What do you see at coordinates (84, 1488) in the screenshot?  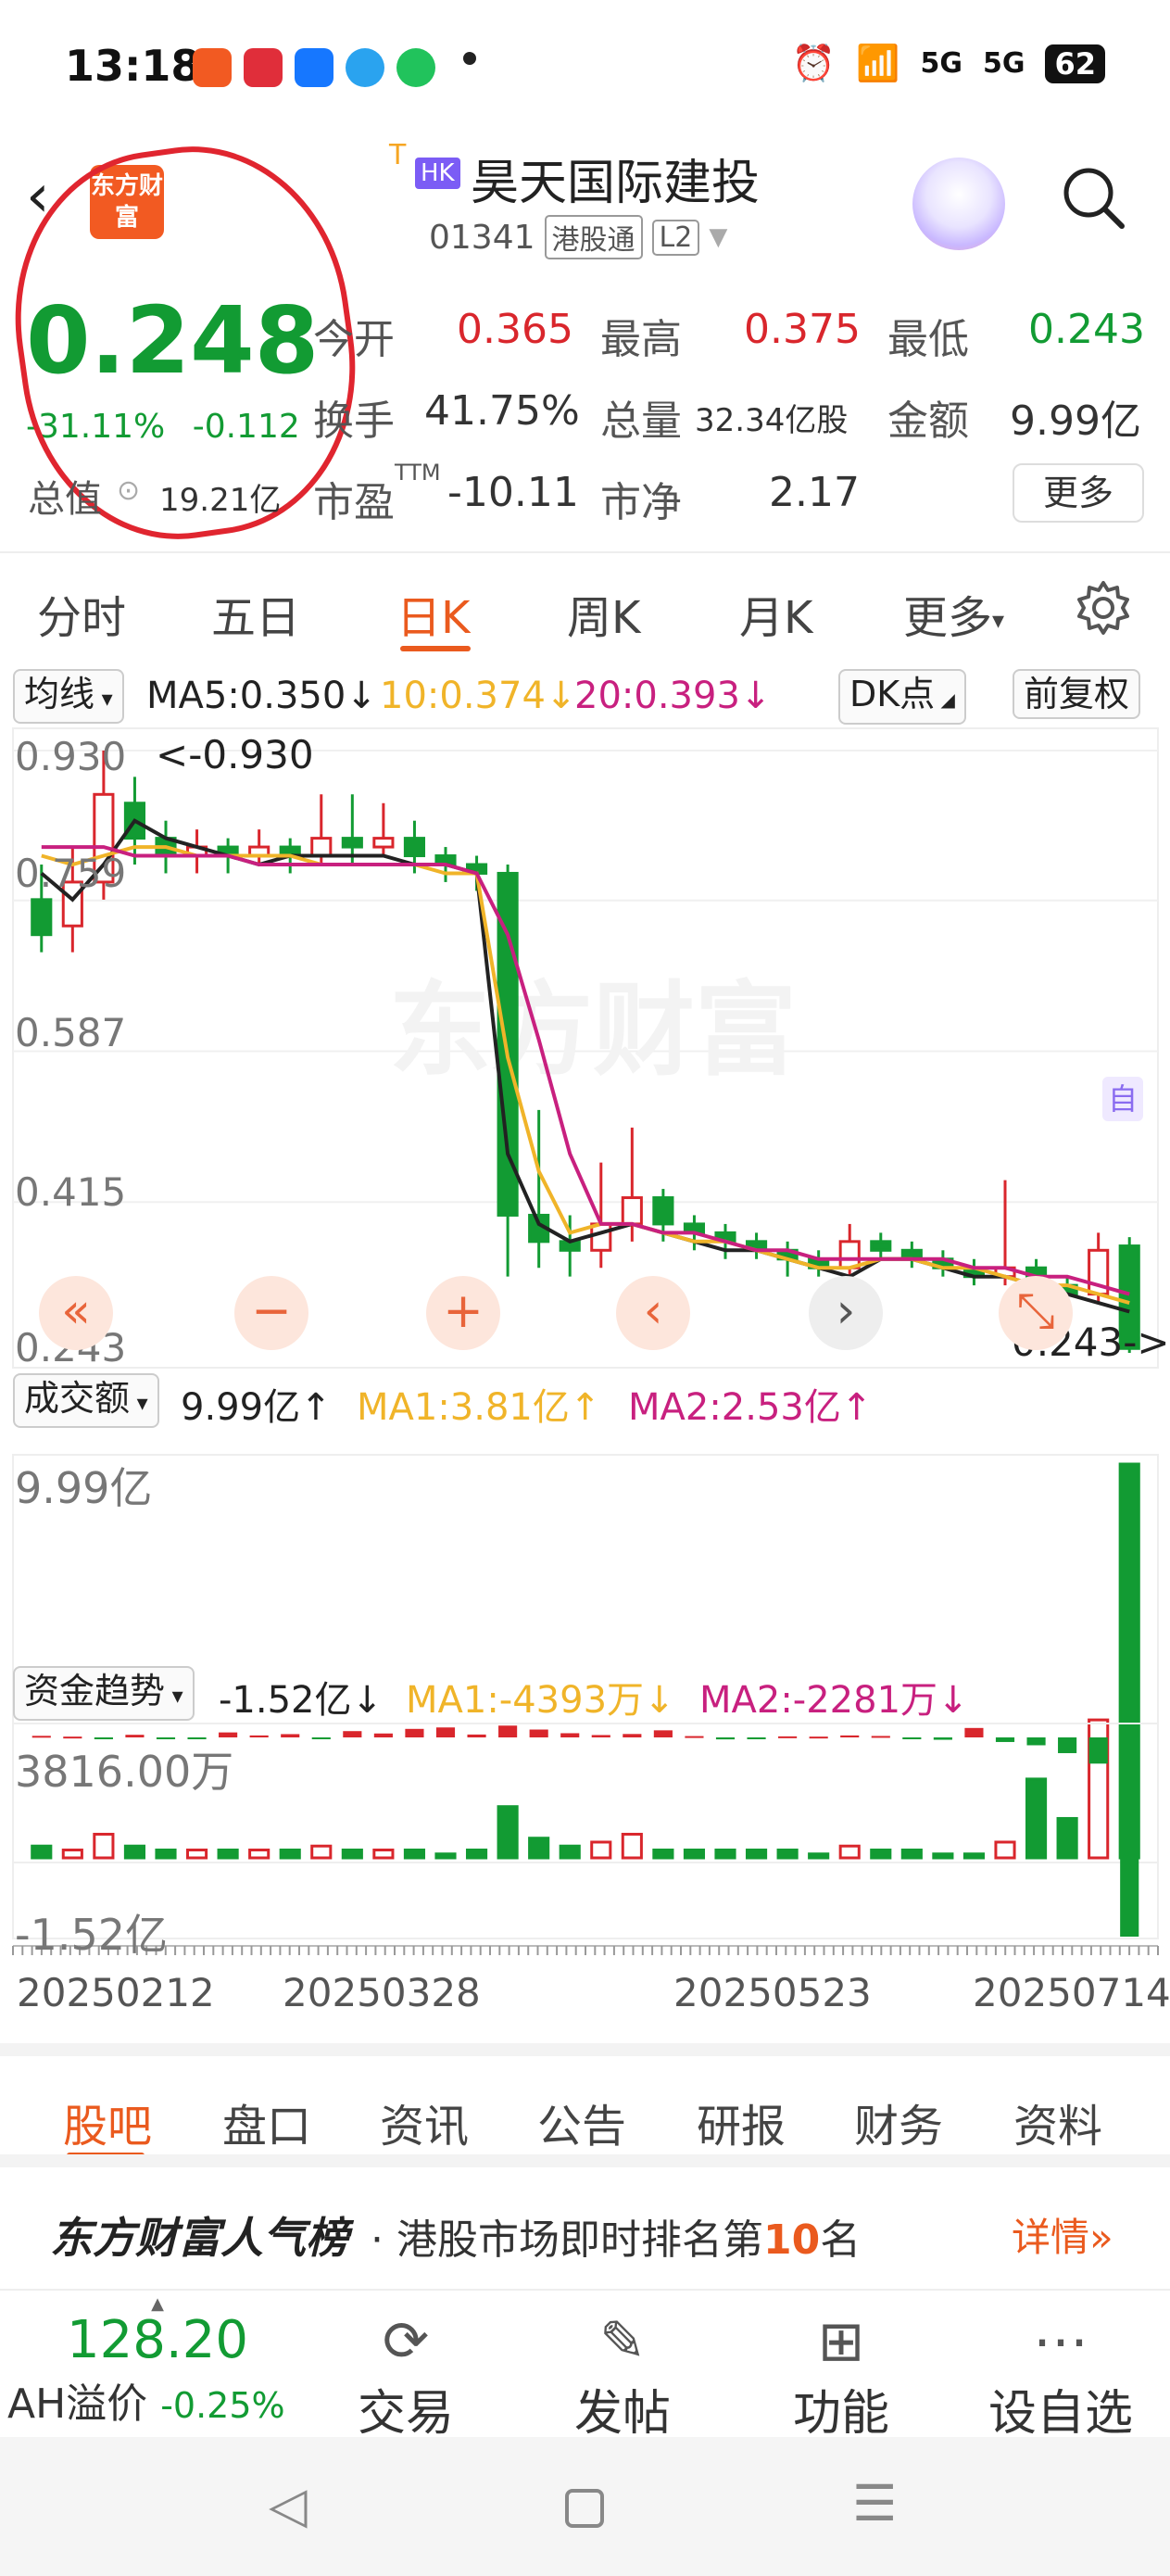 I see `volume-axis-label: 9.99亿` at bounding box center [84, 1488].